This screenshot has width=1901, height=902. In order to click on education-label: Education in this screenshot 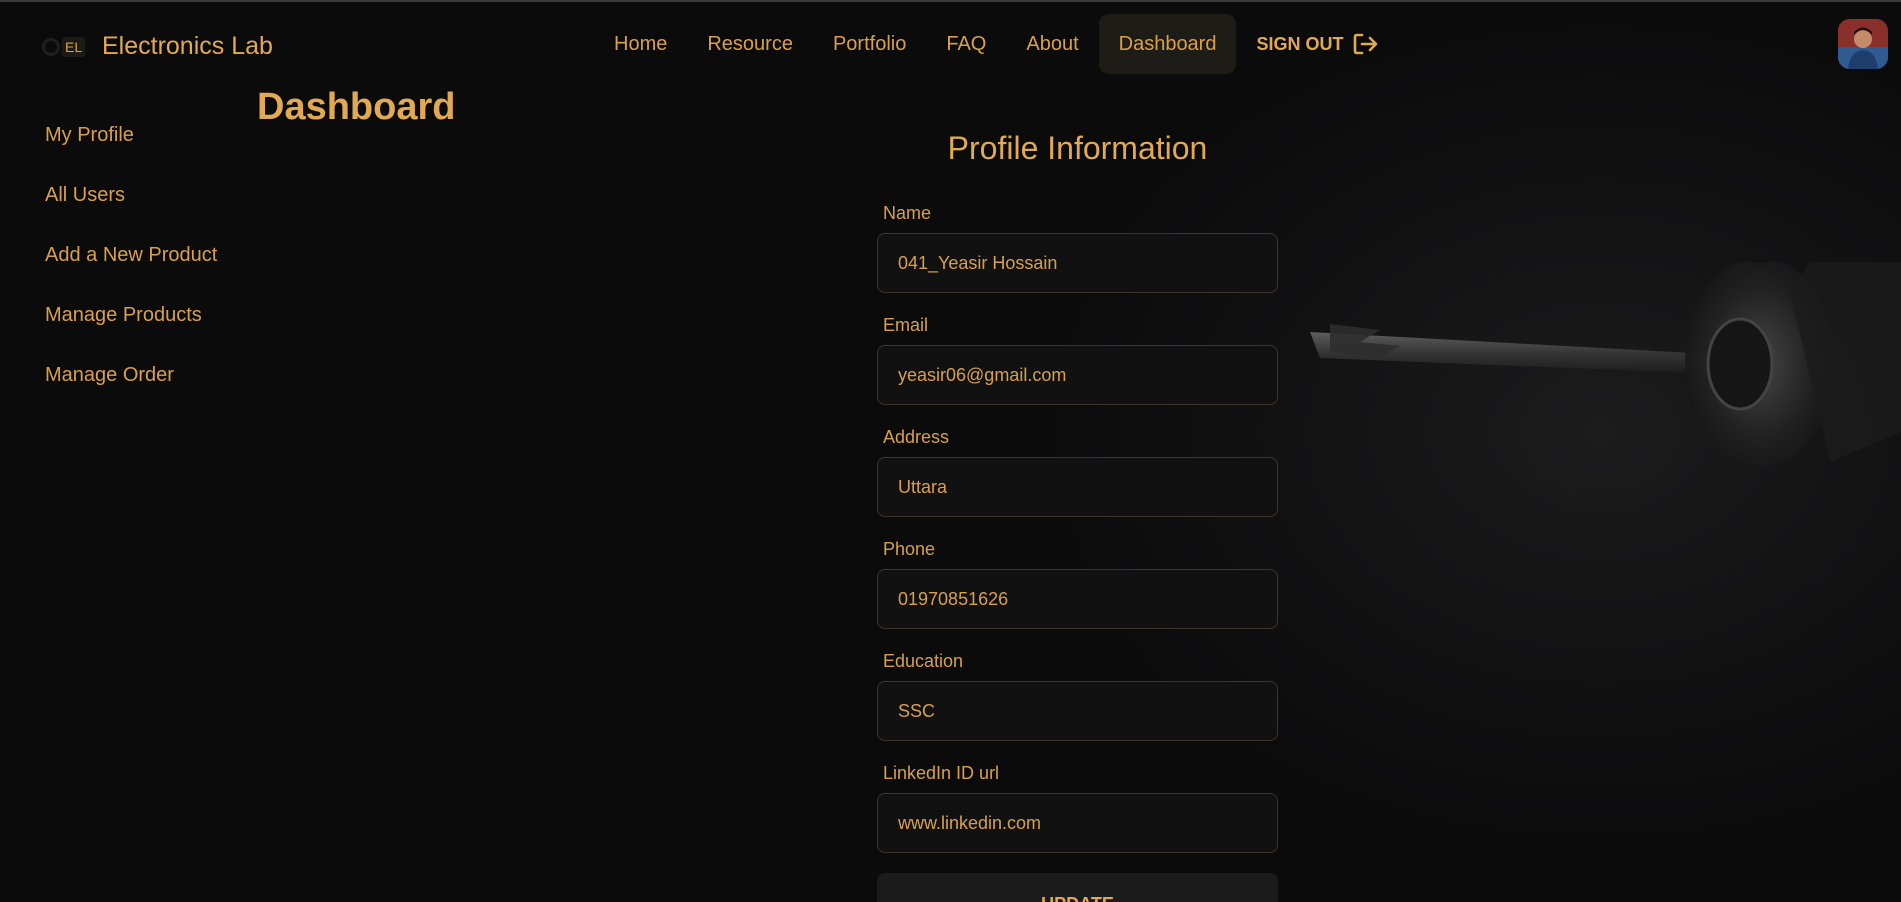, I will do `click(923, 661)`.